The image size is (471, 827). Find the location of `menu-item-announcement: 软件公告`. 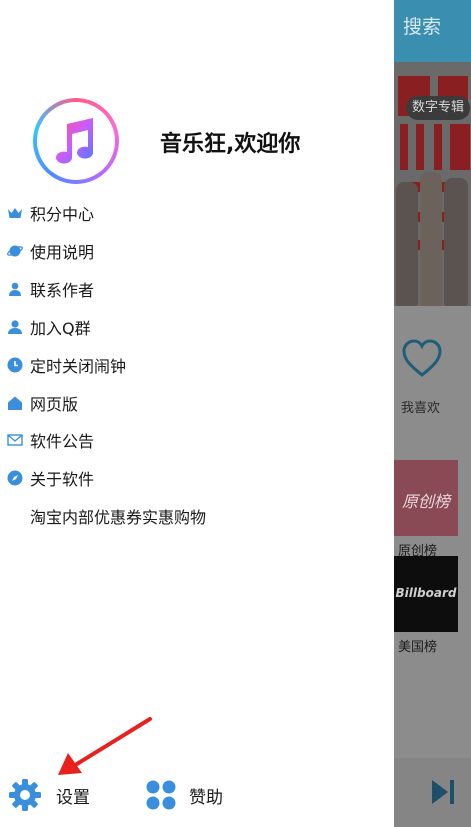

menu-item-announcement: 软件公告 is located at coordinates (47, 440).